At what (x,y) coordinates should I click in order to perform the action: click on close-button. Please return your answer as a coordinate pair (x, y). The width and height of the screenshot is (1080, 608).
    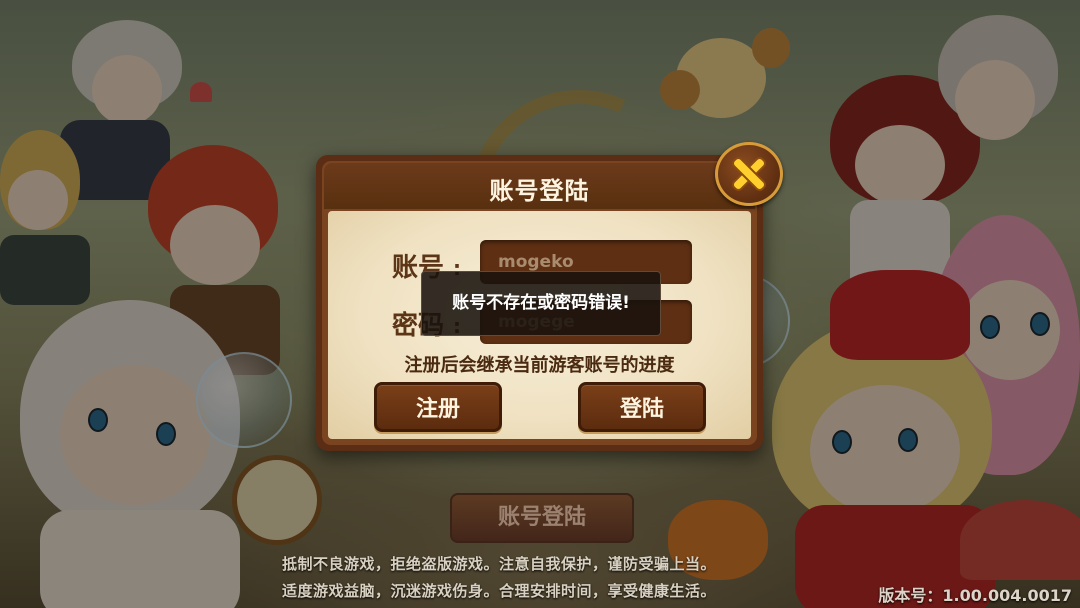
    Looking at the image, I should click on (749, 174).